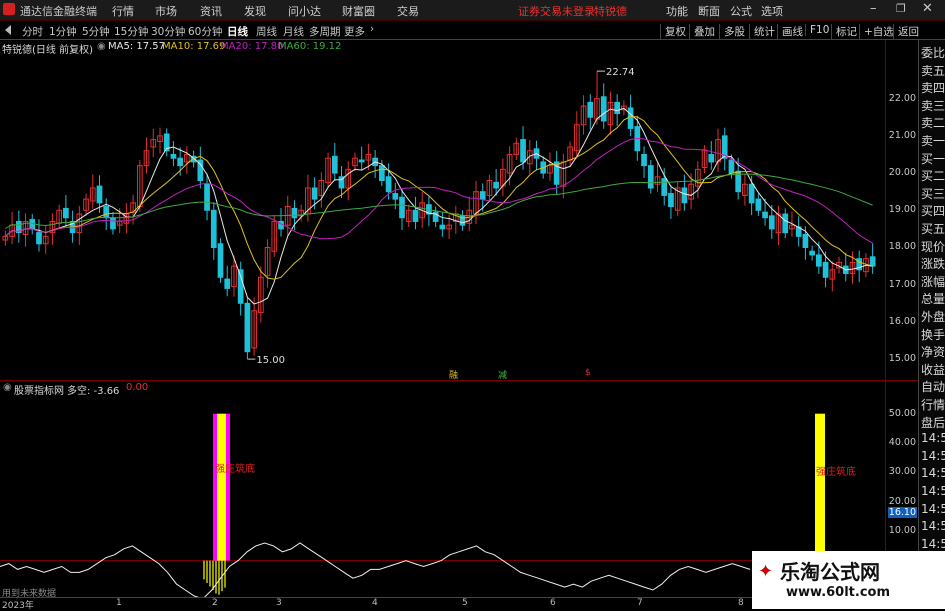  I want to click on side-panel-item: 买二, so click(933, 175).